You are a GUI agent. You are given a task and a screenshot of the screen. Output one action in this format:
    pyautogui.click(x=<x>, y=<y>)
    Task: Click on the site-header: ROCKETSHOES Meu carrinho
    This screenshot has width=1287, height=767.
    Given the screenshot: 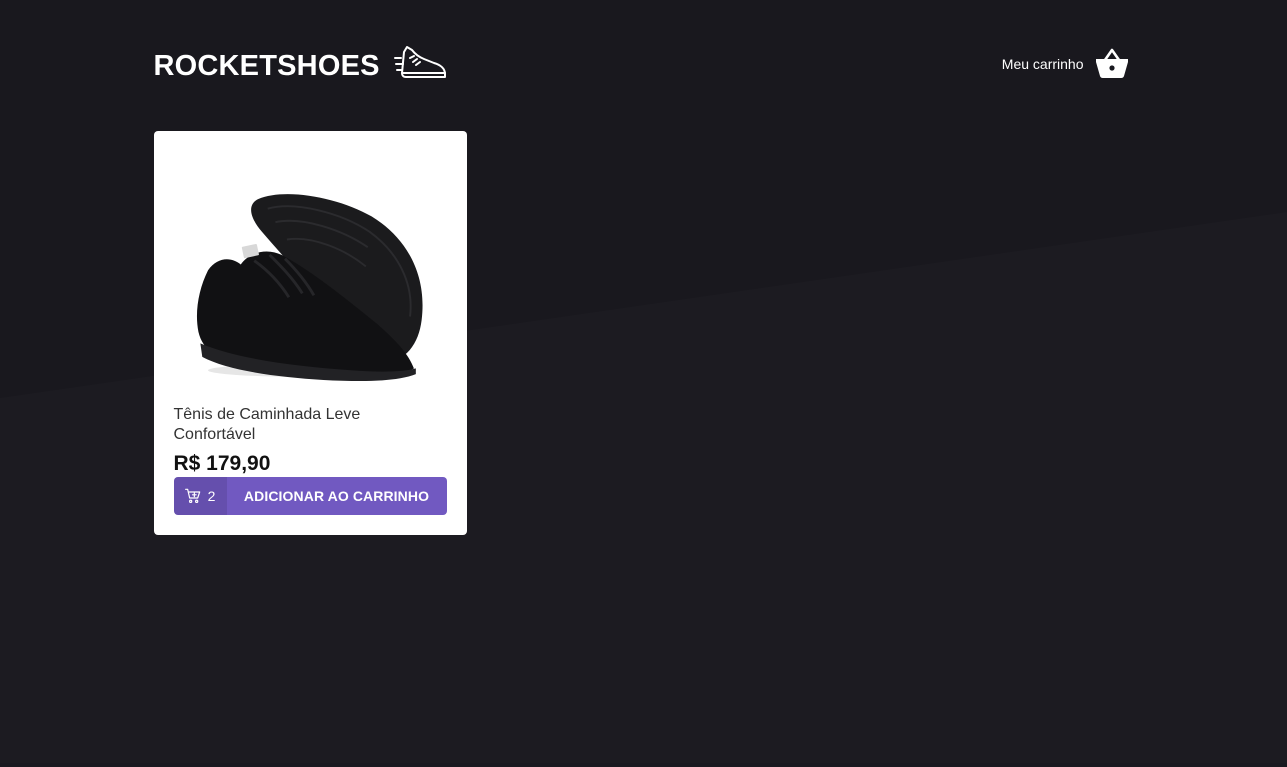 What is the action you would take?
    pyautogui.click(x=644, y=65)
    